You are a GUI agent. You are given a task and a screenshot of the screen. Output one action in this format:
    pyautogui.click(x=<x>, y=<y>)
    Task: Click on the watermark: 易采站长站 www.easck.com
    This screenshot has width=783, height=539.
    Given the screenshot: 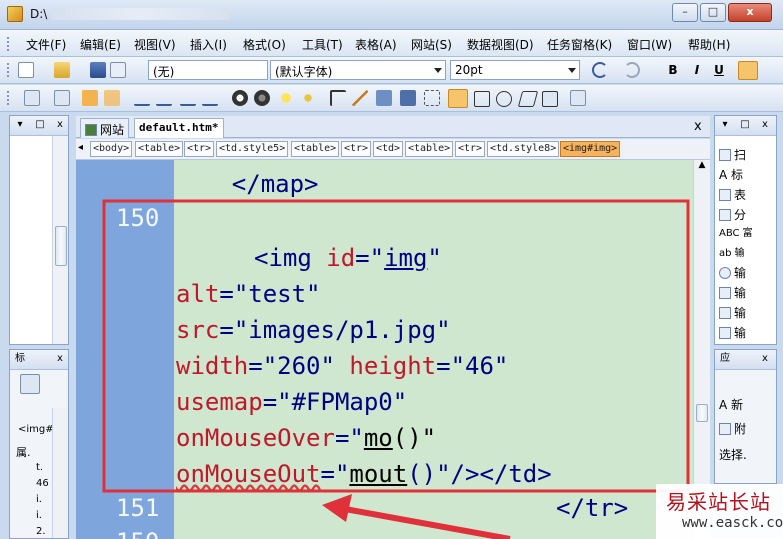 What is the action you would take?
    pyautogui.click(x=719, y=511)
    